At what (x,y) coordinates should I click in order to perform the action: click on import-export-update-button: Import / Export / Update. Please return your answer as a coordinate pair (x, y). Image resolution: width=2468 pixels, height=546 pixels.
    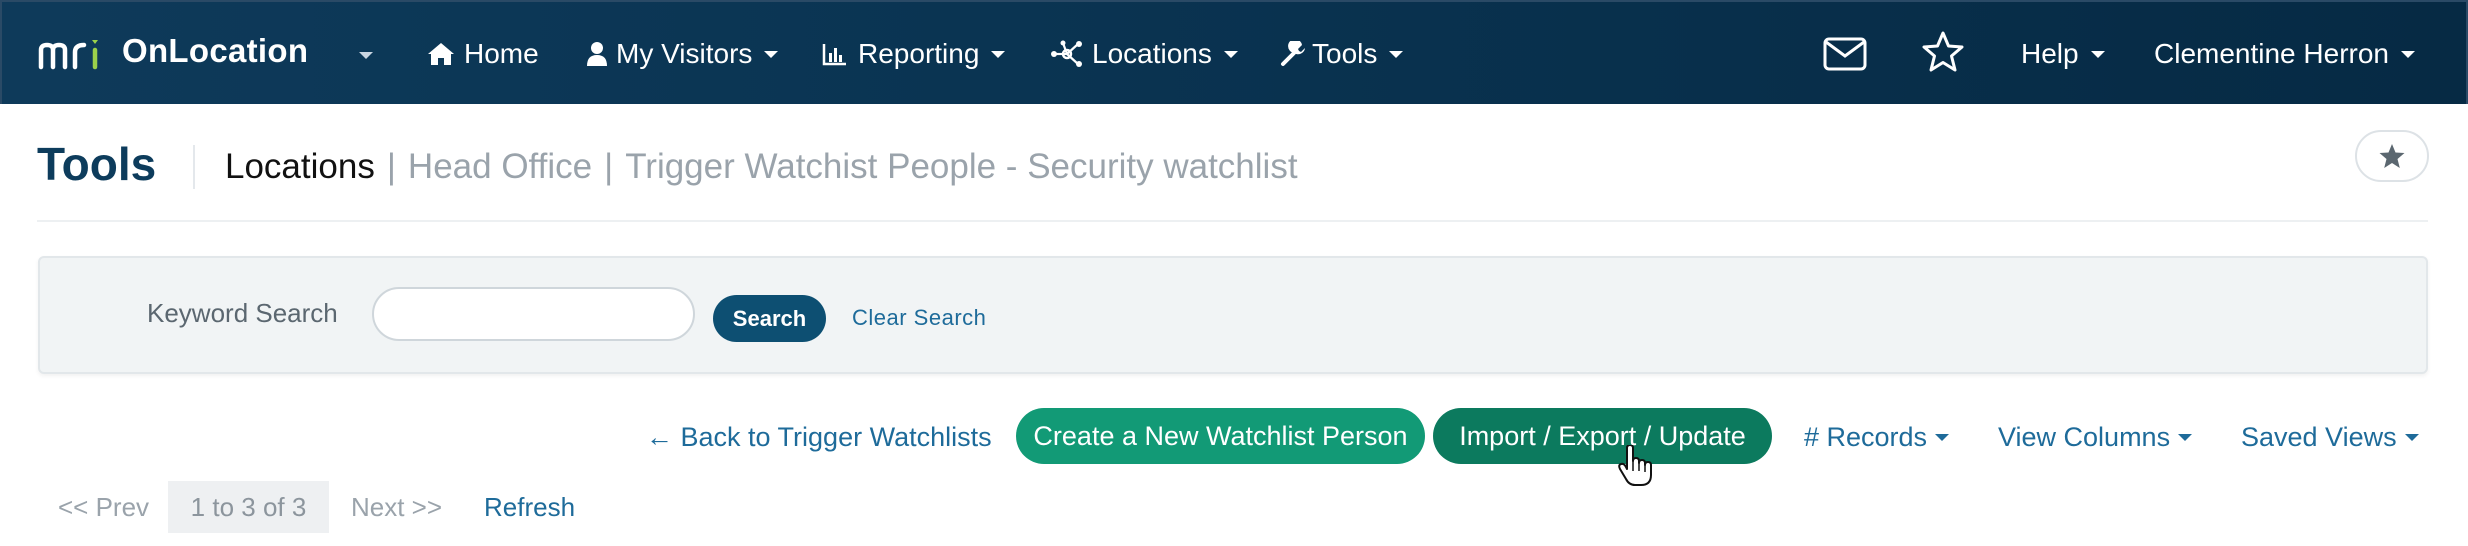
    Looking at the image, I should click on (1602, 436).